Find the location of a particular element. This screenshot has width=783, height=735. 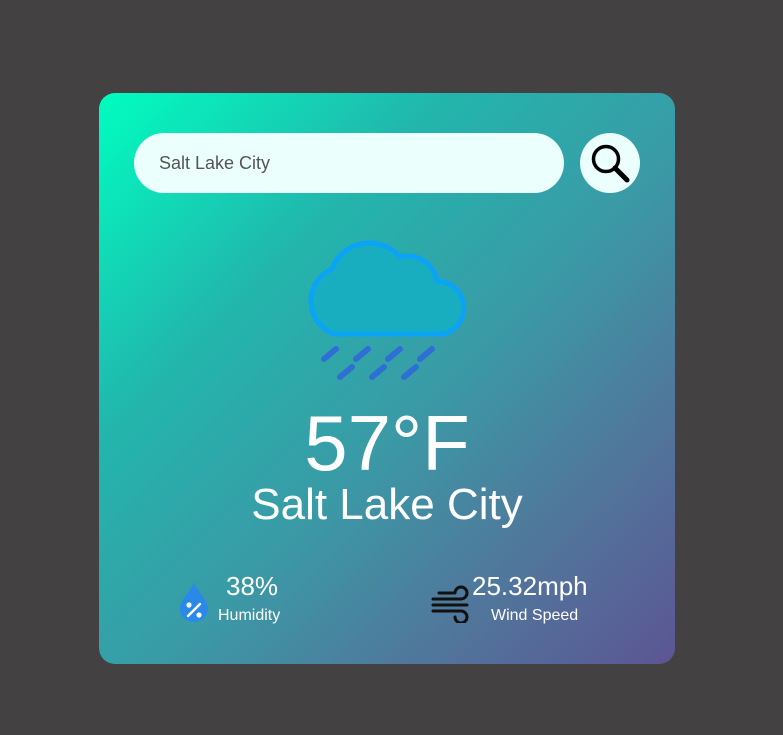

humidity-value: 38% is located at coordinates (252, 586).